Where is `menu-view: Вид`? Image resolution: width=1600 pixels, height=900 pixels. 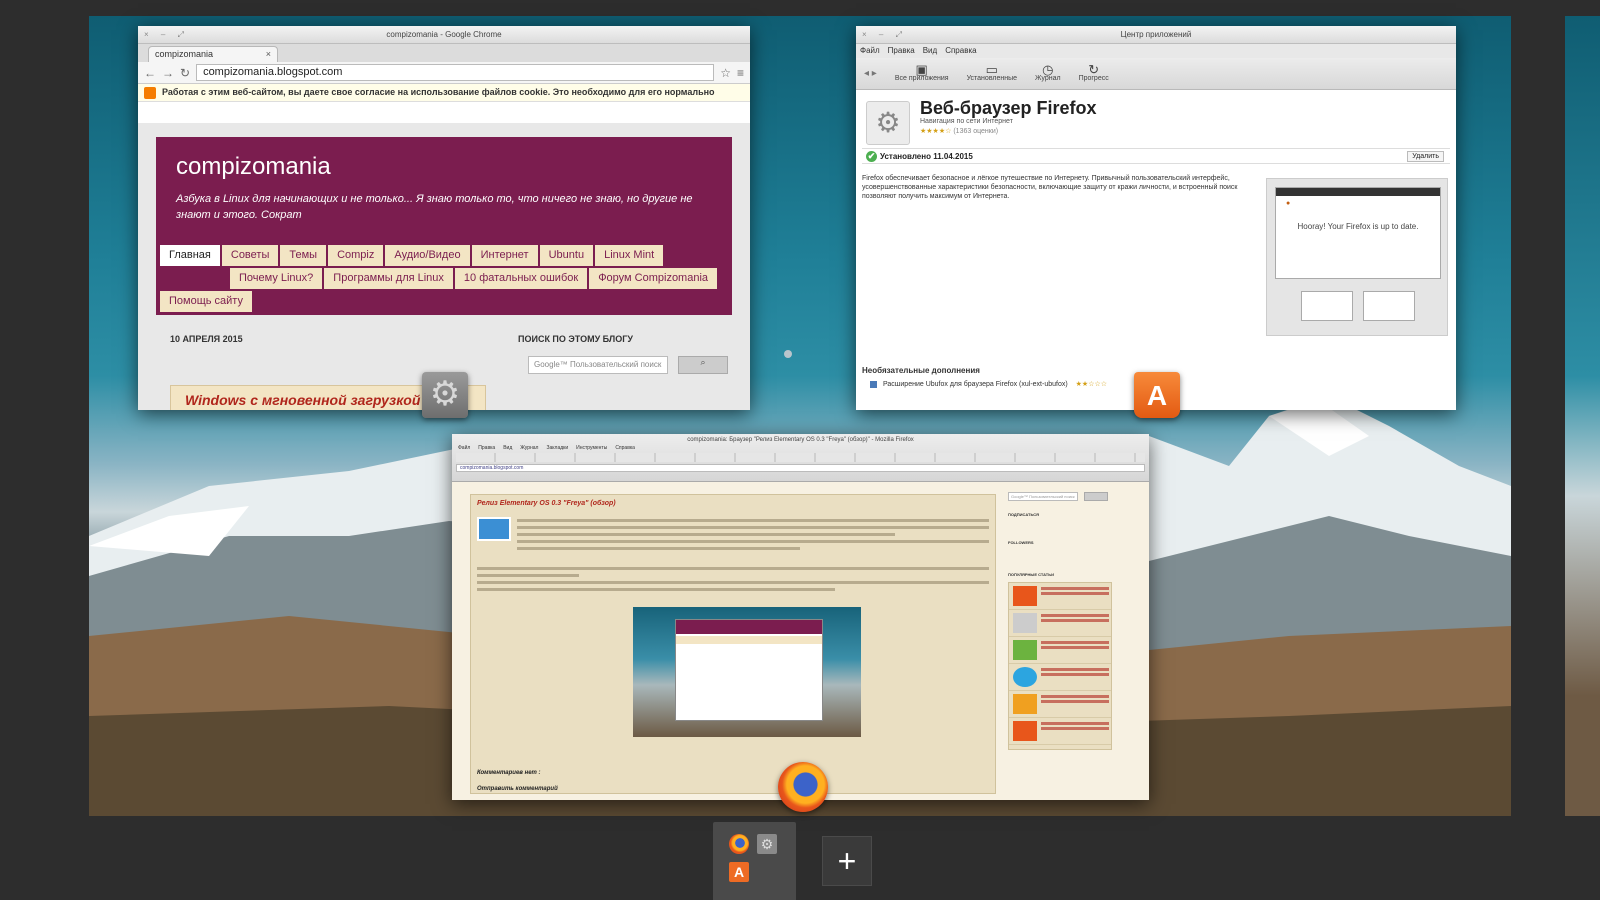 menu-view: Вид is located at coordinates (930, 51).